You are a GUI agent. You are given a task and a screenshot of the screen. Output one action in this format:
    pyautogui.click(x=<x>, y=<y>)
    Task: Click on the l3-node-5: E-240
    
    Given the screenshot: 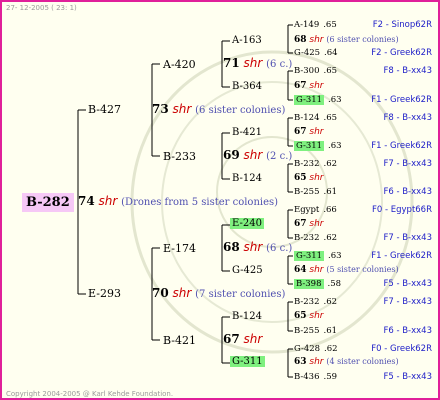 What is the action you would take?
    pyautogui.click(x=247, y=223)
    